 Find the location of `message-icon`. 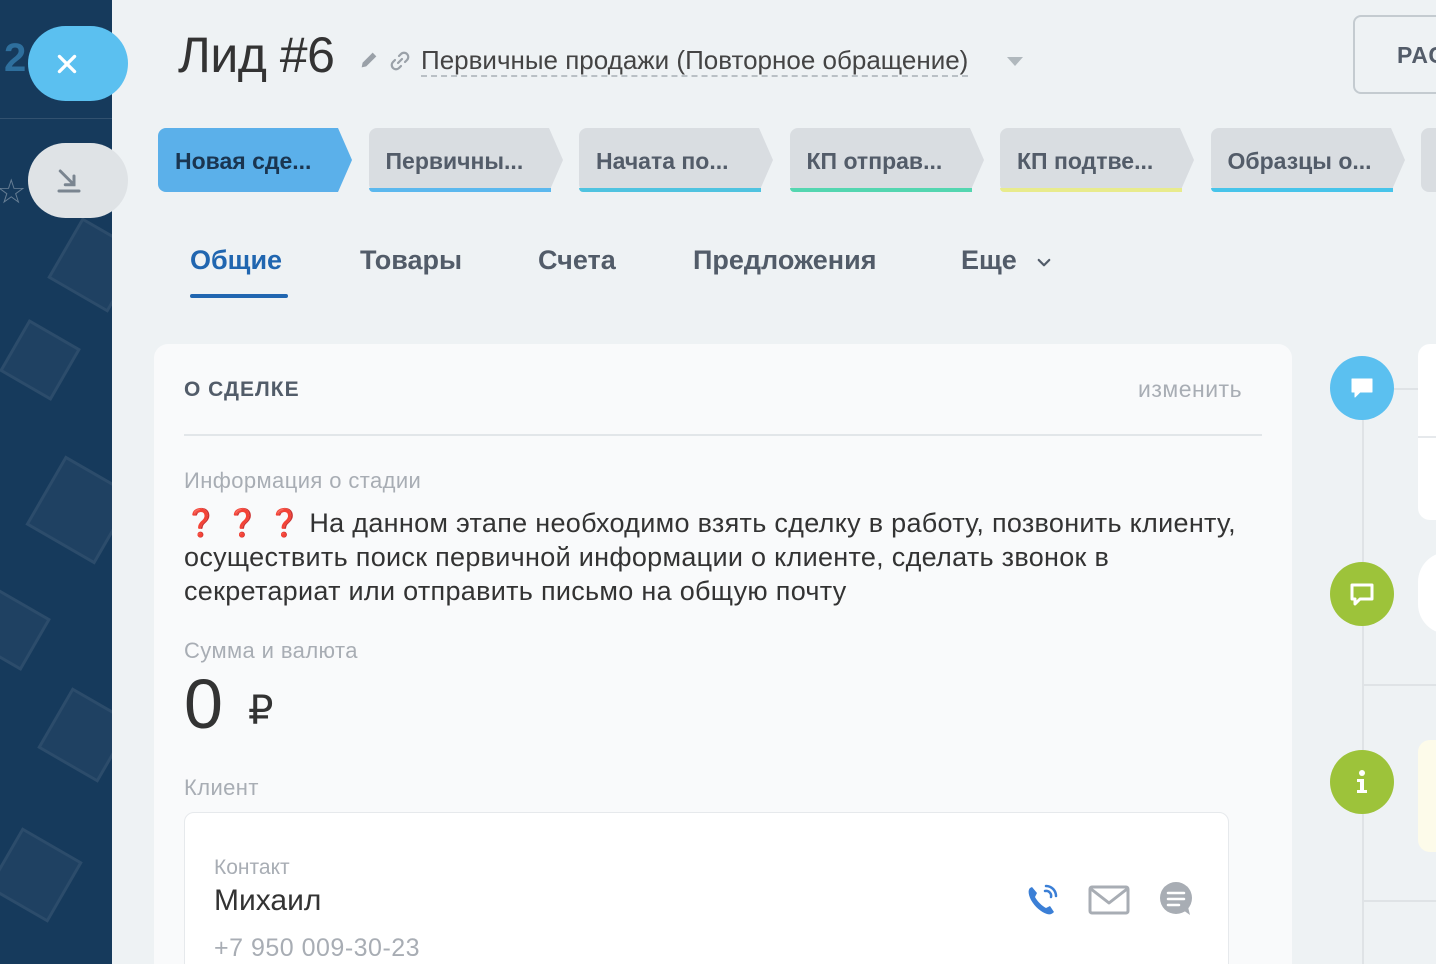

message-icon is located at coordinates (1362, 594).